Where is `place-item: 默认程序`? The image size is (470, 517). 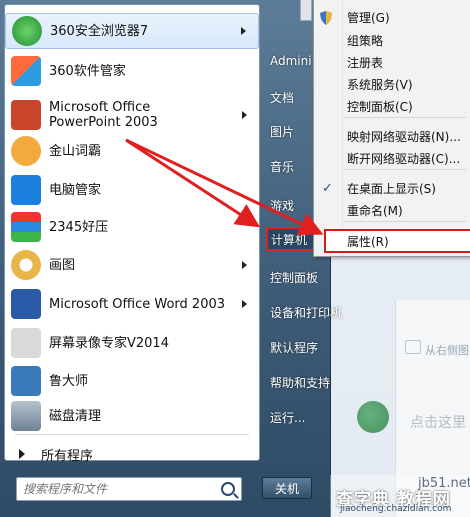
place-item: 默认程序 is located at coordinates (296, 347).